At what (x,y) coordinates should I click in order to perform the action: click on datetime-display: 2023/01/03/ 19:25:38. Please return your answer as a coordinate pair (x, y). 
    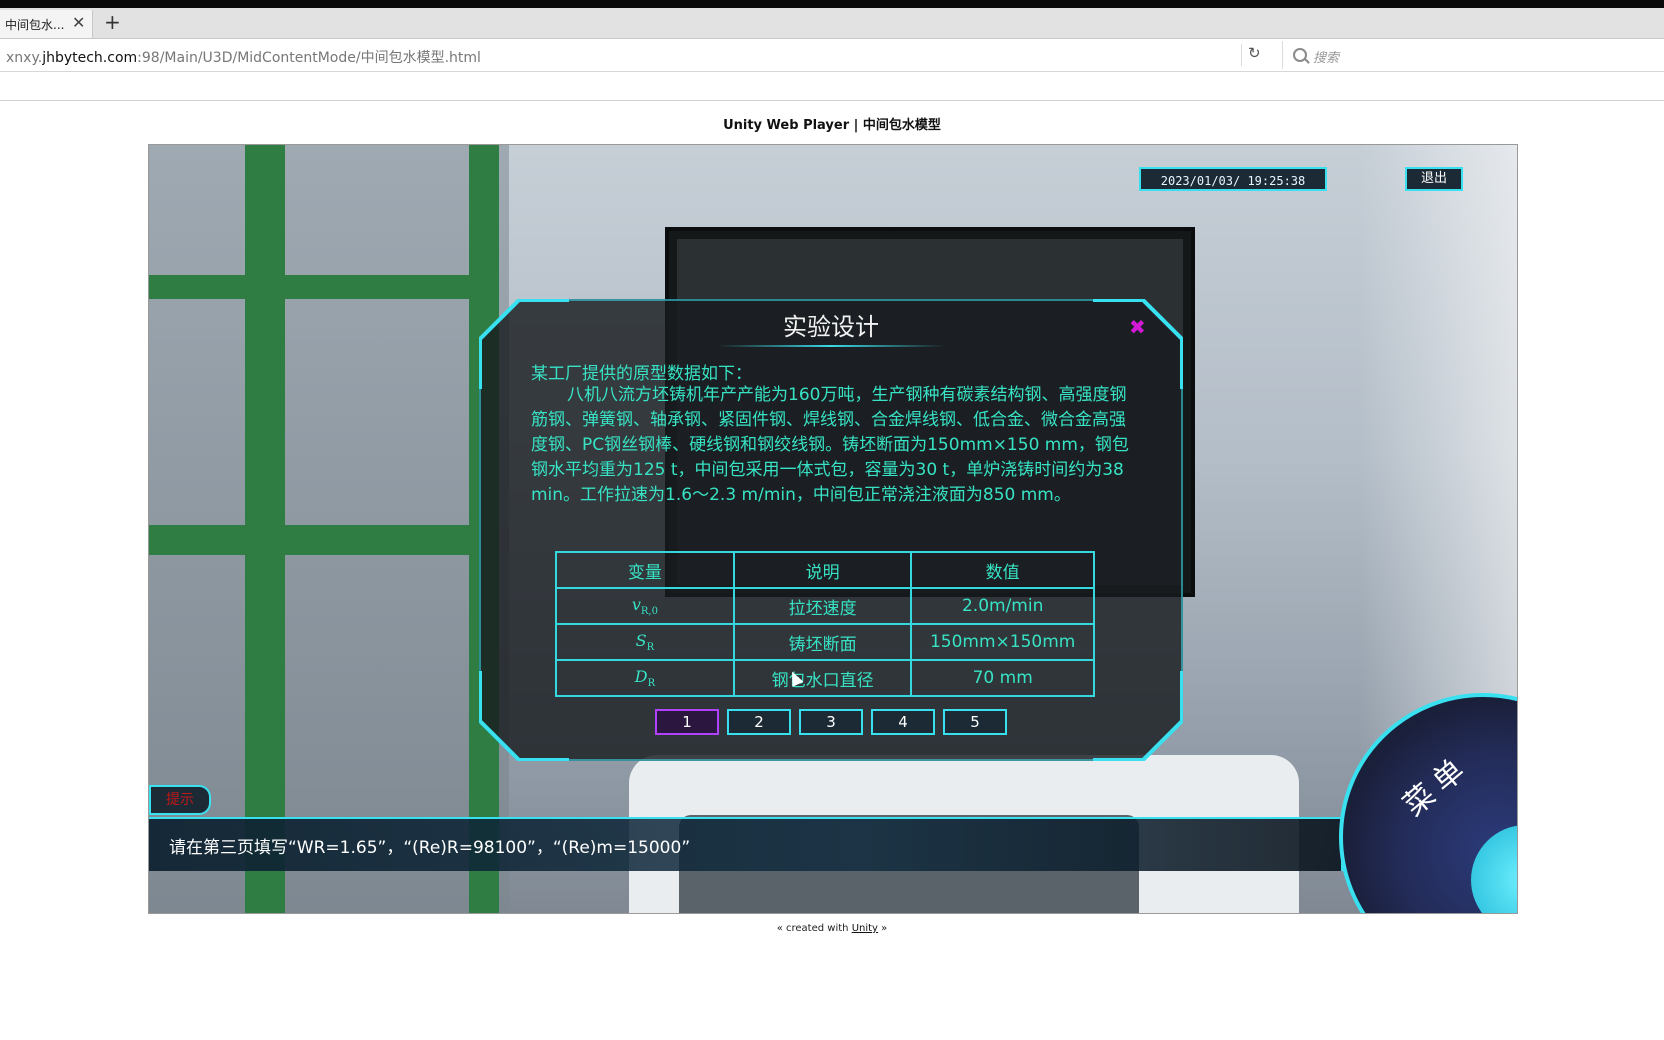
    Looking at the image, I should click on (1233, 179).